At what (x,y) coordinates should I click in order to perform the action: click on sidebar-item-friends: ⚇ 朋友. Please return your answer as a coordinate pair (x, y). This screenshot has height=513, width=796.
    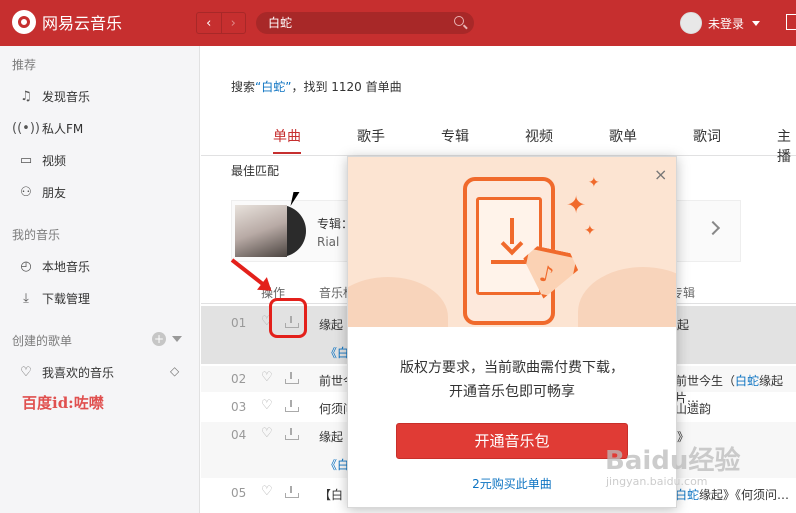
    Looking at the image, I should click on (42, 192).